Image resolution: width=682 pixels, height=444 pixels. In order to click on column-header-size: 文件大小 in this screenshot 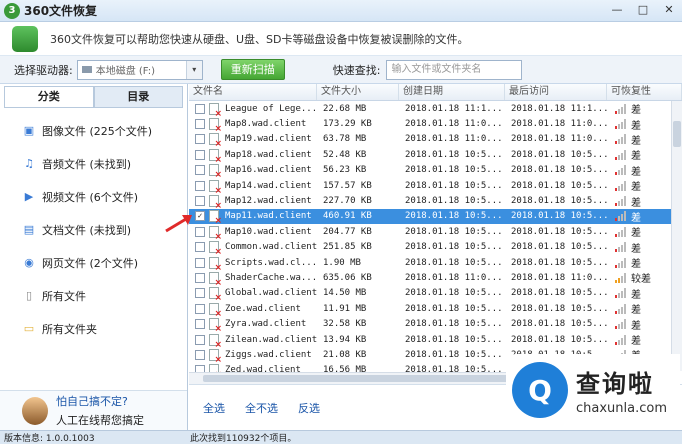, I will do `click(358, 92)`.